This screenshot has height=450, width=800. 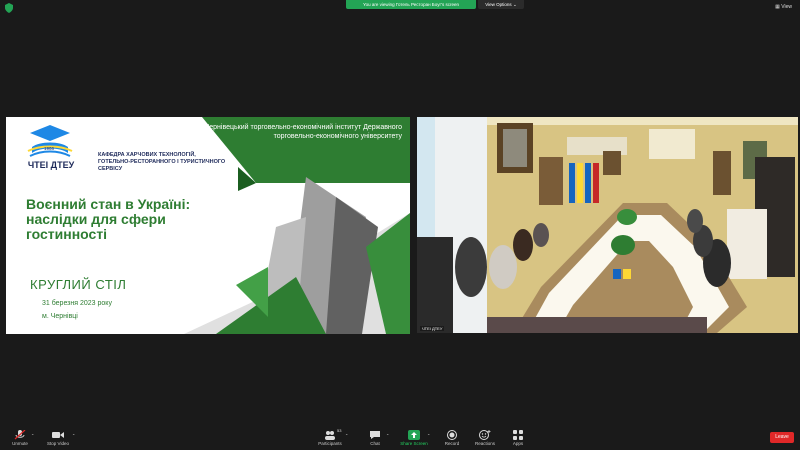 I want to click on view-options-label: View Options, so click(x=498, y=4).